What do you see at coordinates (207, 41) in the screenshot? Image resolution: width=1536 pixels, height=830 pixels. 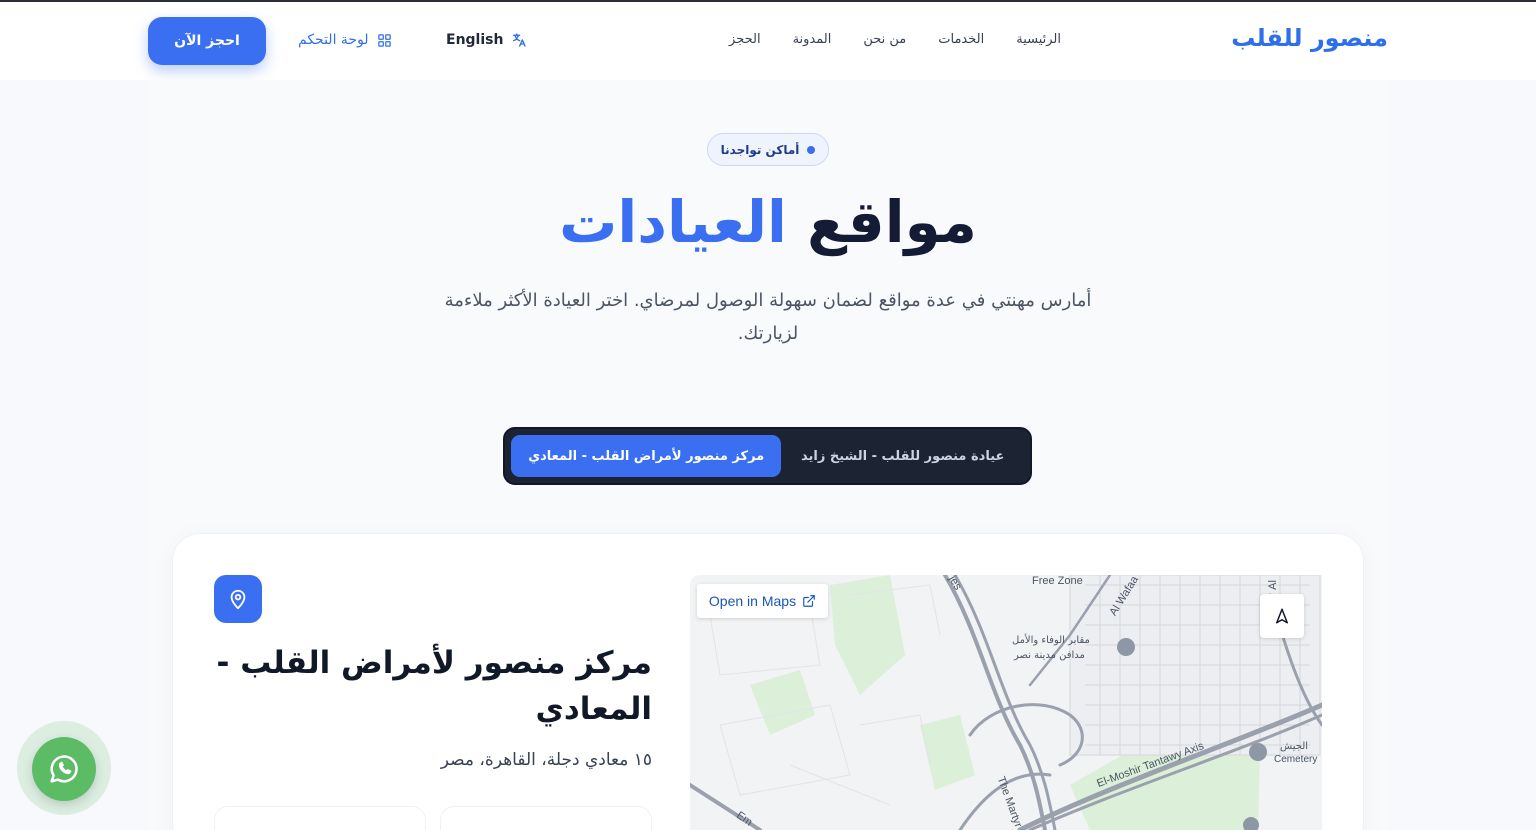 I see `book-now-button: احجز الآن` at bounding box center [207, 41].